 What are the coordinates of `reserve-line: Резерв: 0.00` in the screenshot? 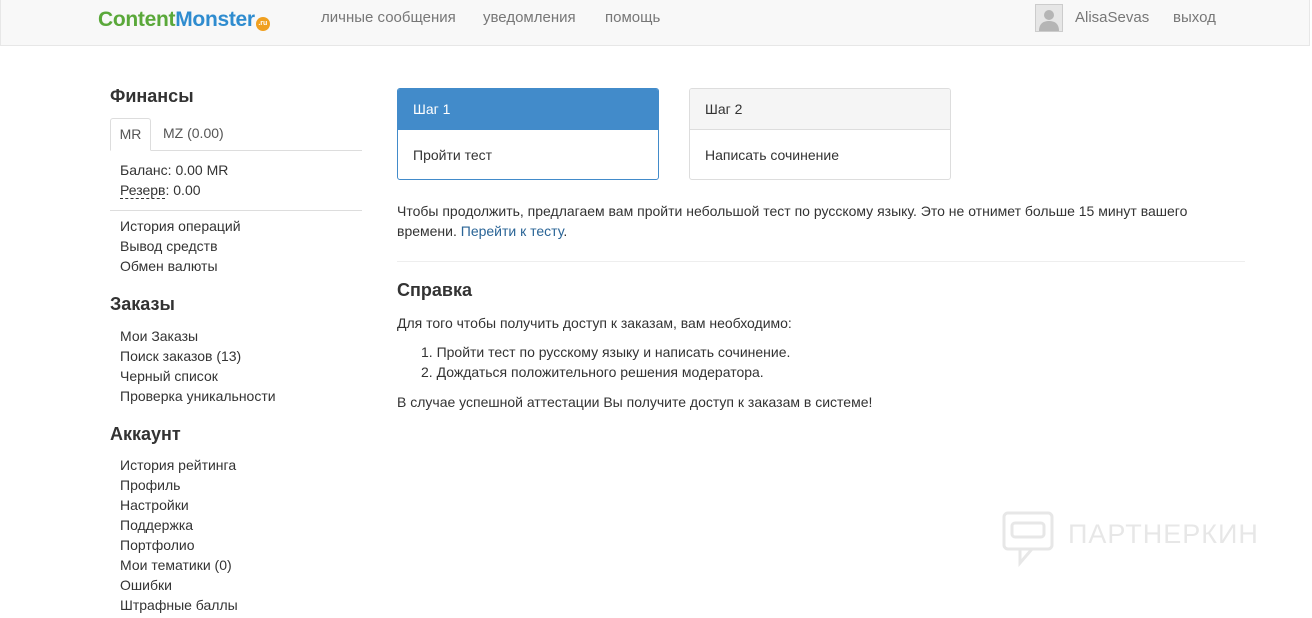 It's located at (160, 190).